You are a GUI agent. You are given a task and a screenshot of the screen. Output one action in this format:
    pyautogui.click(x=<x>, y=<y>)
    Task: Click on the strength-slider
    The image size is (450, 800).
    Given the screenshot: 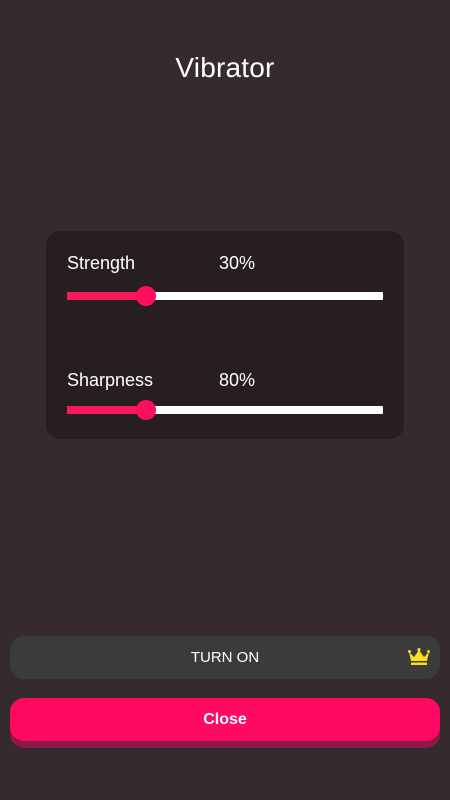 What is the action you would take?
    pyautogui.click(x=225, y=296)
    